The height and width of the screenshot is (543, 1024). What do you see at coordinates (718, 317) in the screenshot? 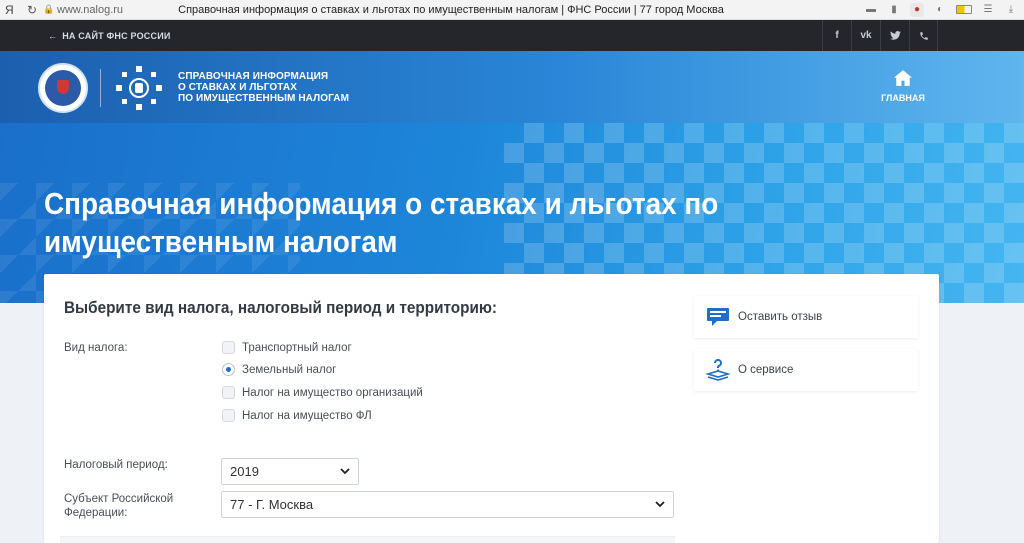
I see `feedback-icon` at bounding box center [718, 317].